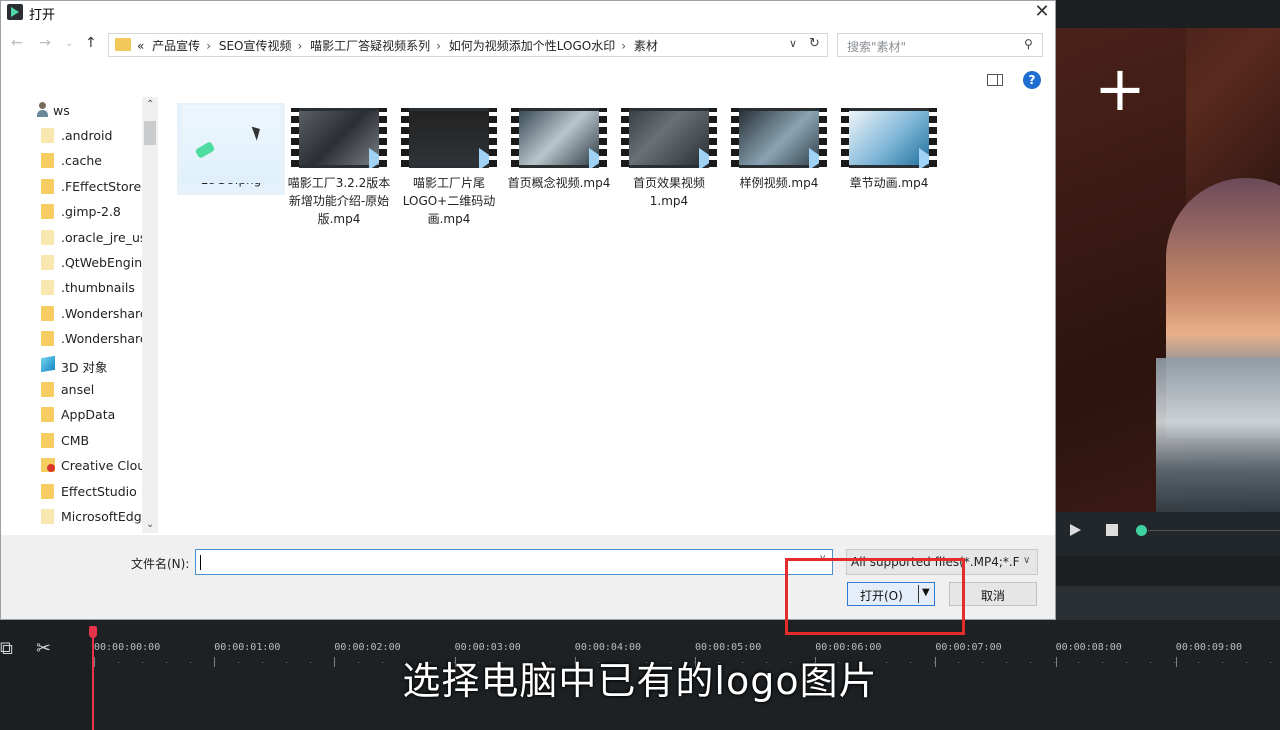 This screenshot has height=730, width=1280. What do you see at coordinates (69, 43) in the screenshot?
I see `recent-dropdown-icon: ⌄` at bounding box center [69, 43].